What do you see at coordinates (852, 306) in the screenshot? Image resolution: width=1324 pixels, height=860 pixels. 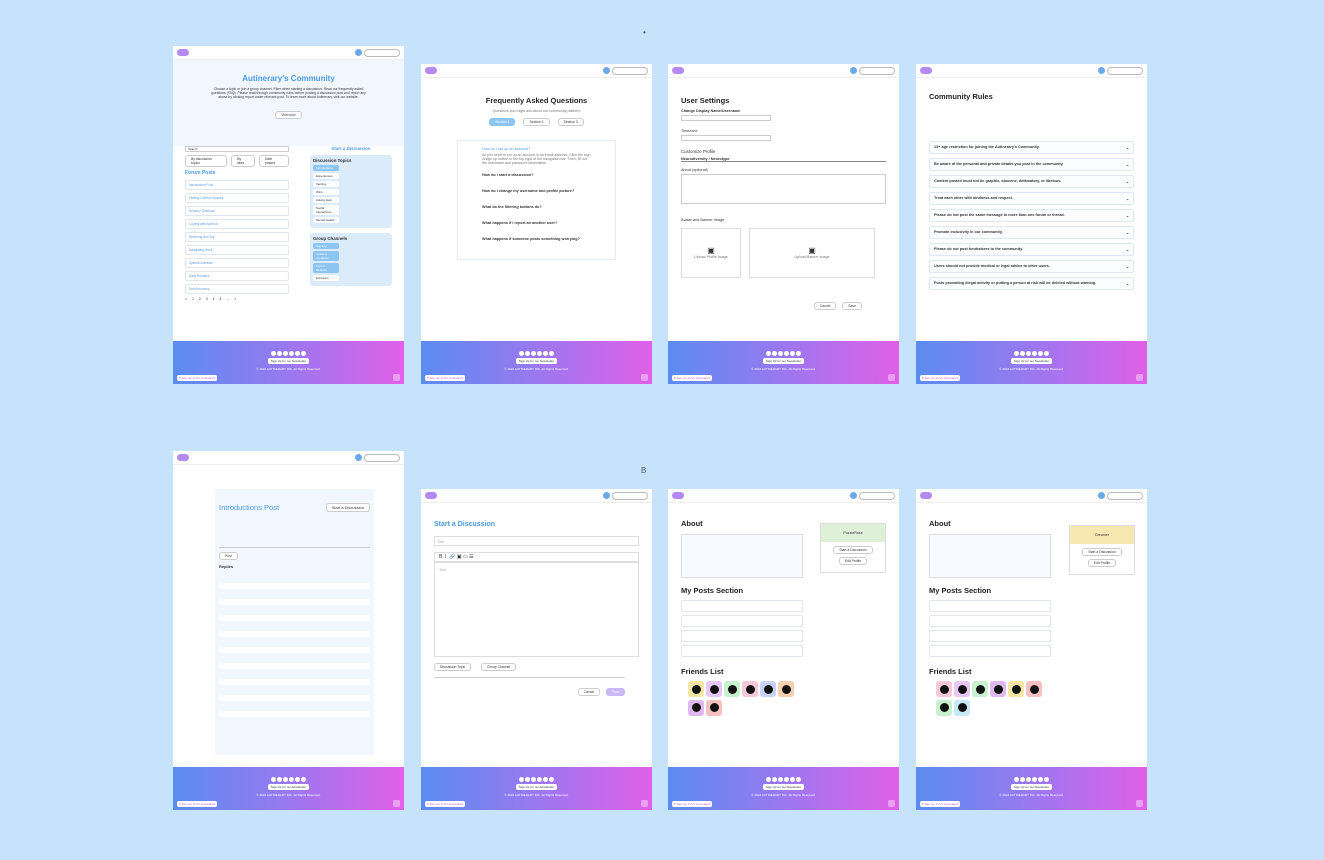 I see `save-button: Save` at bounding box center [852, 306].